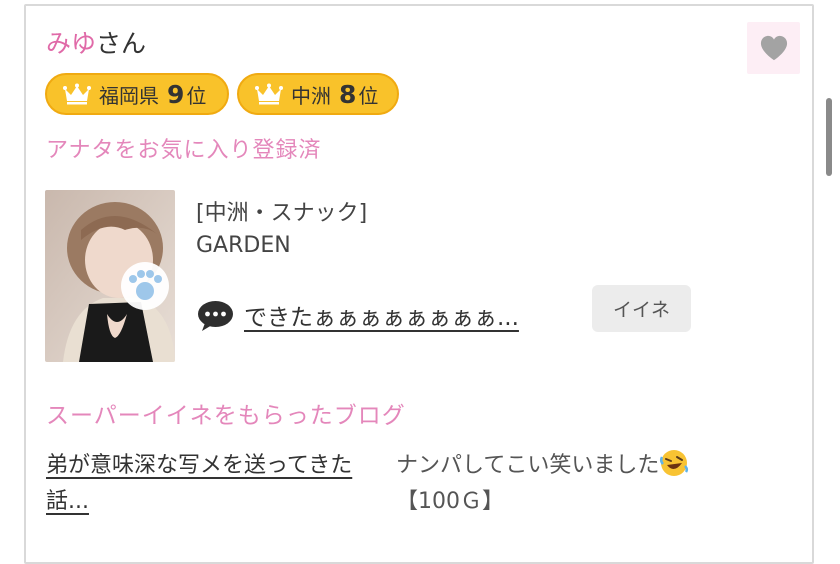 Image resolution: width=840 pixels, height=564 pixels. What do you see at coordinates (129, 95) in the screenshot?
I see `rank-region: 福岡県` at bounding box center [129, 95].